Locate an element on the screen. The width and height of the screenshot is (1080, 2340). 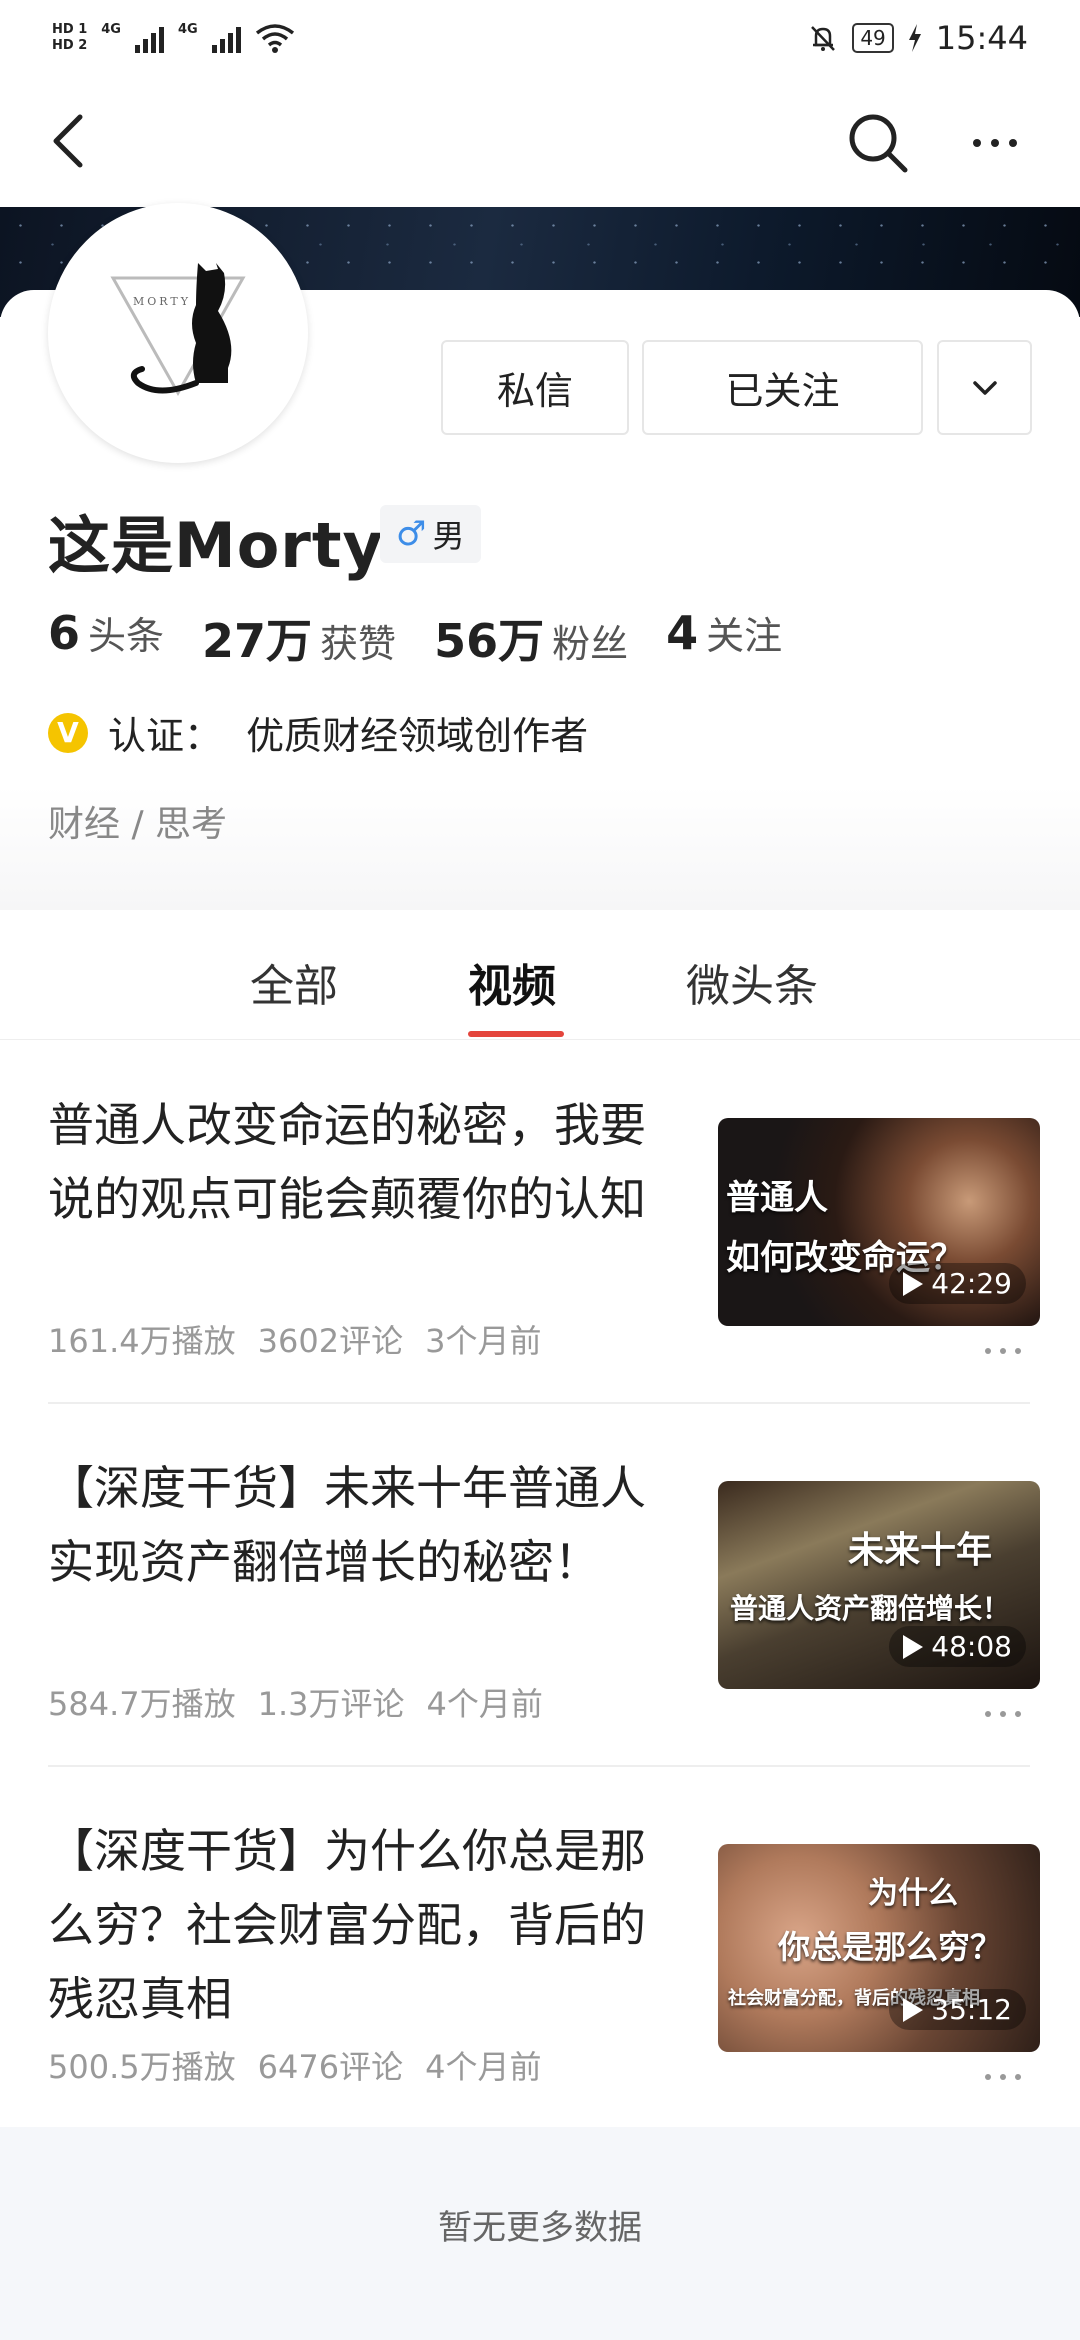
avatar-text: MORTY is located at coordinates (162, 301).